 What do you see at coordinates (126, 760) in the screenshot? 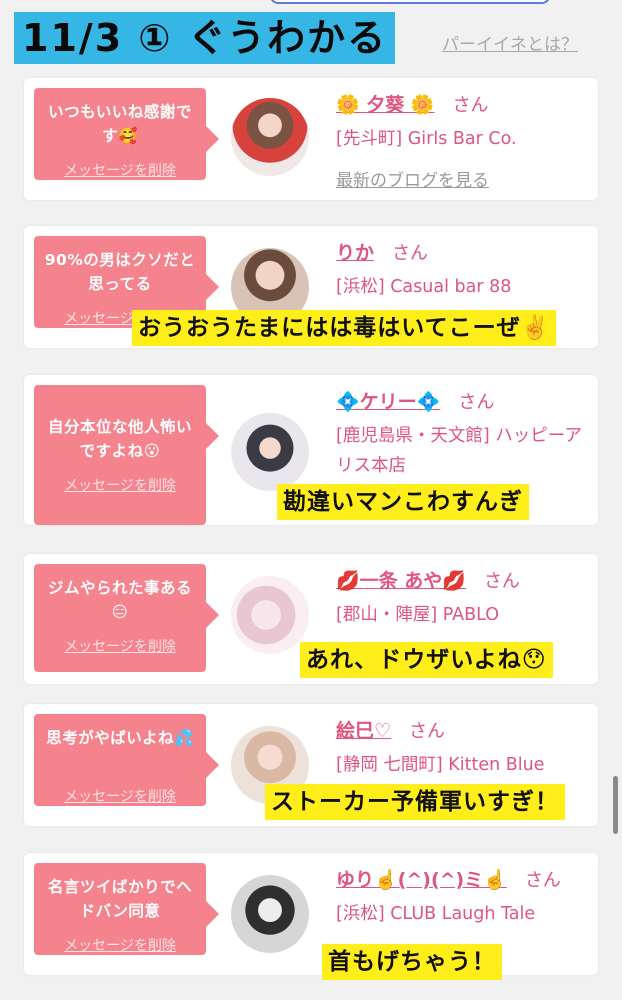
I see `message-bubble: 思考がやばいよね💦 メッセージを削除` at bounding box center [126, 760].